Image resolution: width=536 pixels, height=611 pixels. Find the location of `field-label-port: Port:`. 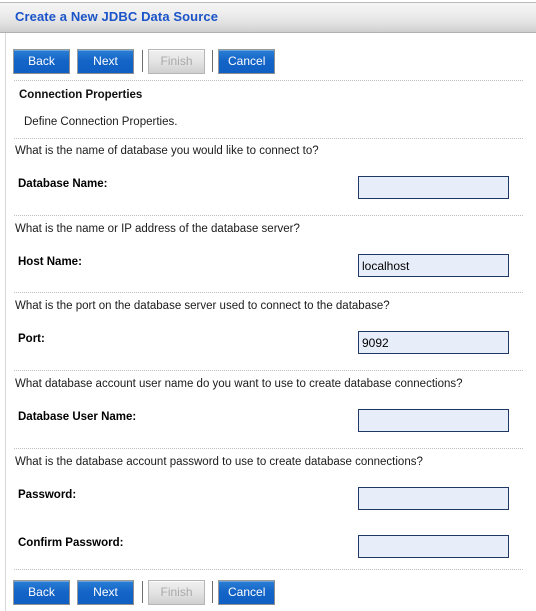

field-label-port: Port: is located at coordinates (31, 339).